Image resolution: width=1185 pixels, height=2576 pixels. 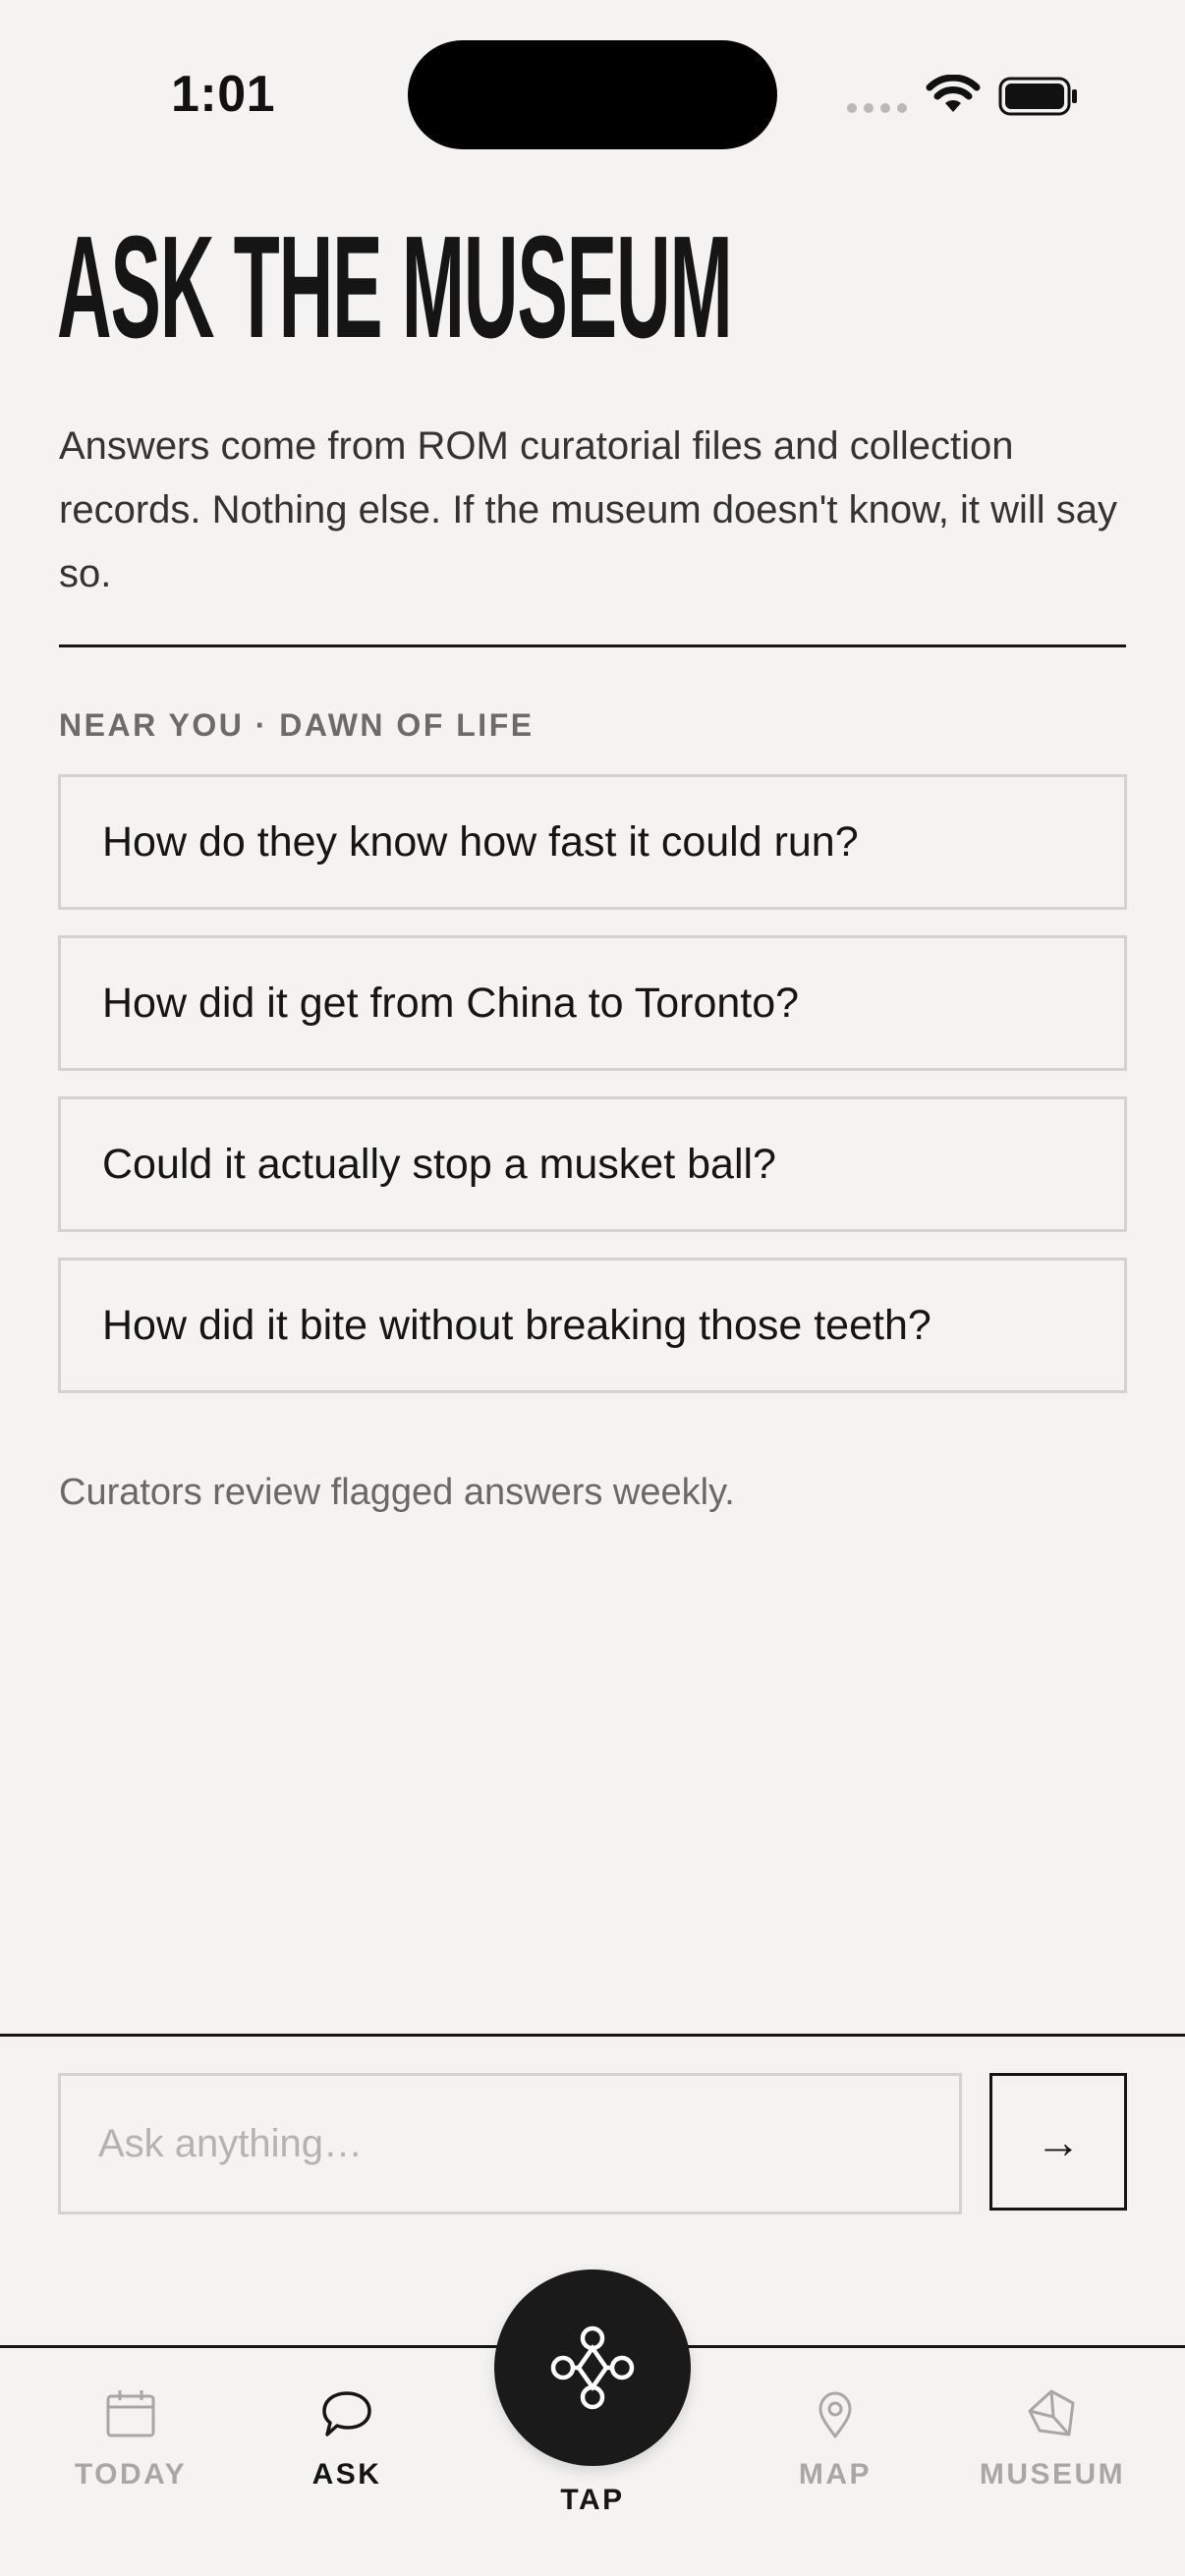 I want to click on wifi-icon, so click(x=954, y=93).